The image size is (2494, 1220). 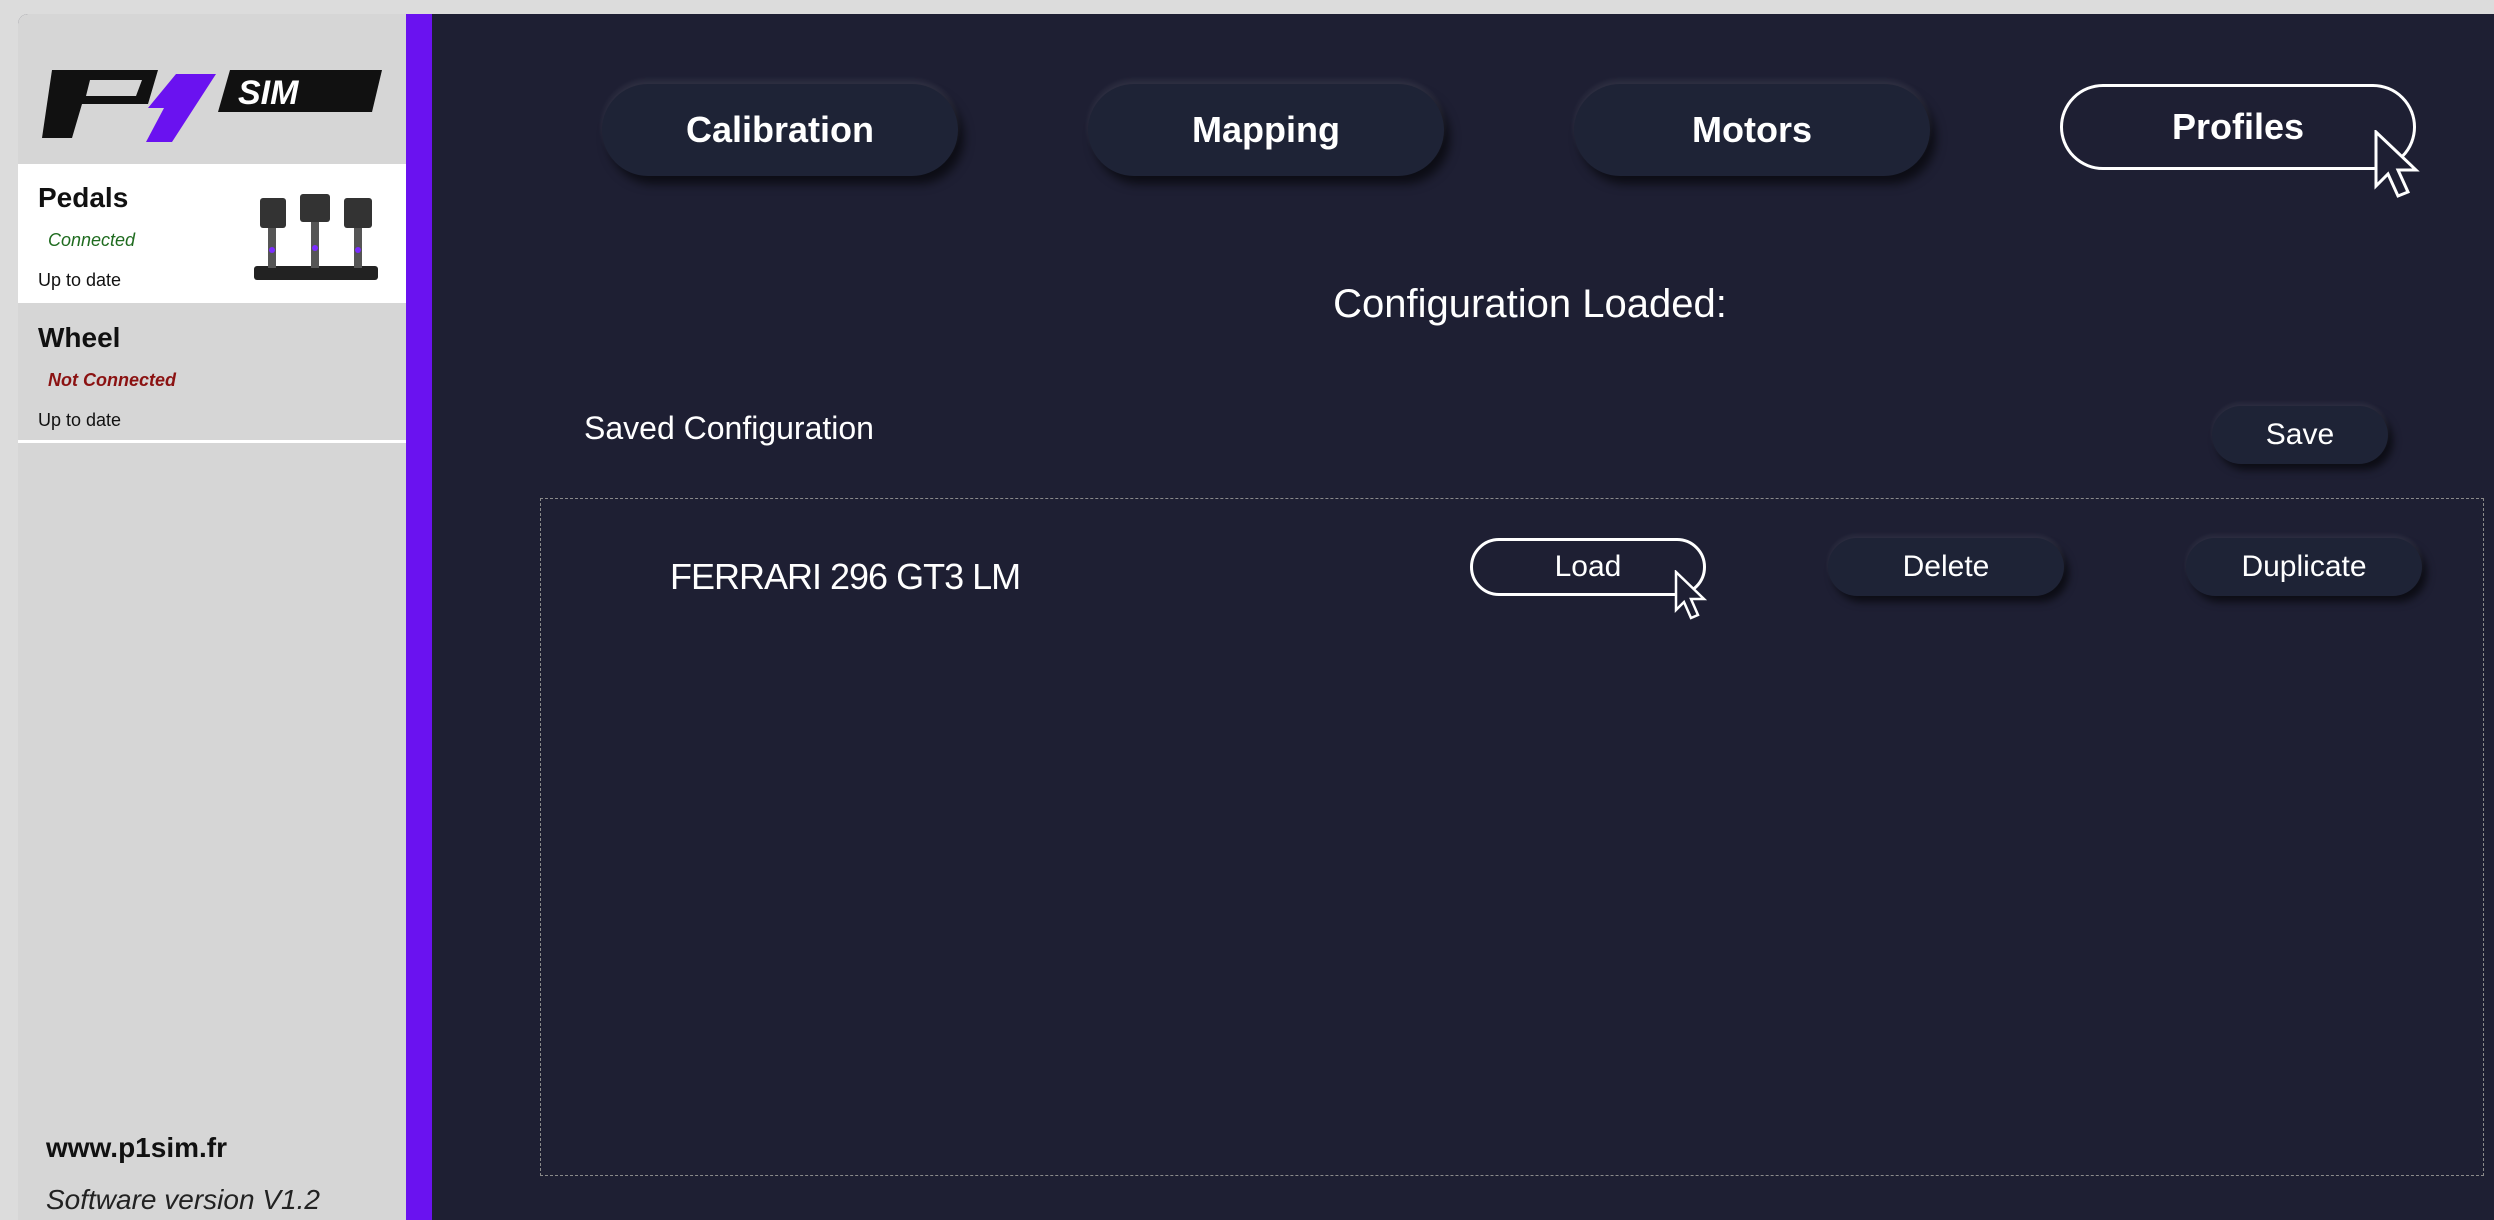 What do you see at coordinates (79, 337) in the screenshot?
I see `device-name: Wheel` at bounding box center [79, 337].